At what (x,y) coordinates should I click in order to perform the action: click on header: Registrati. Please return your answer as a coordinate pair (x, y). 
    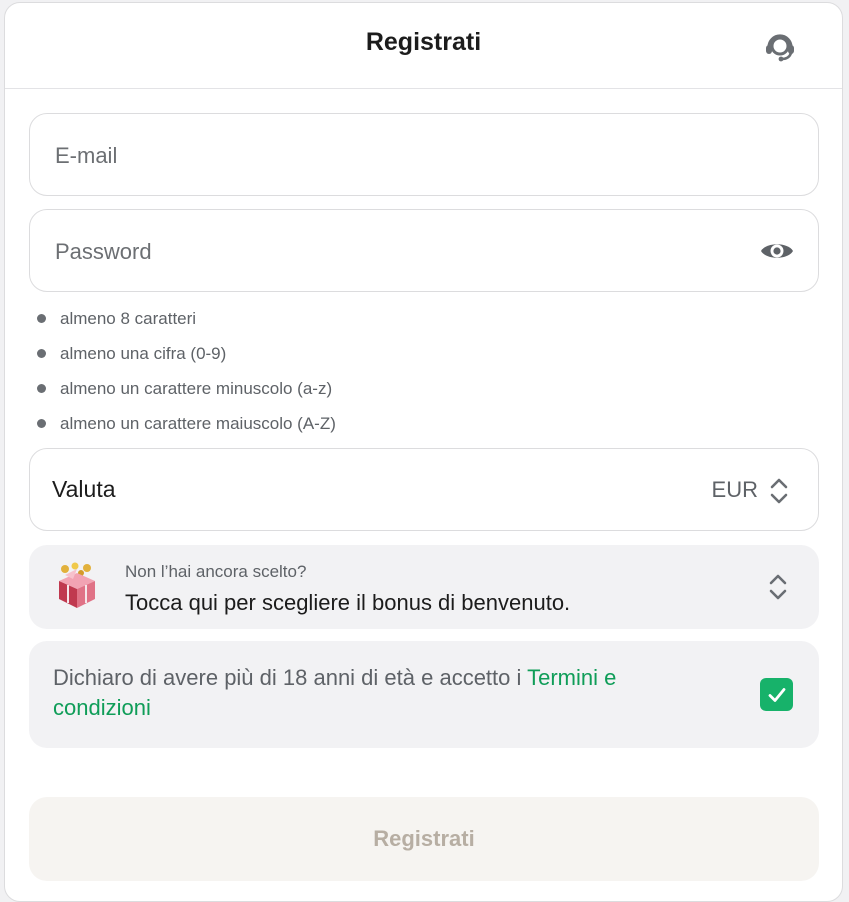
    Looking at the image, I should click on (423, 46).